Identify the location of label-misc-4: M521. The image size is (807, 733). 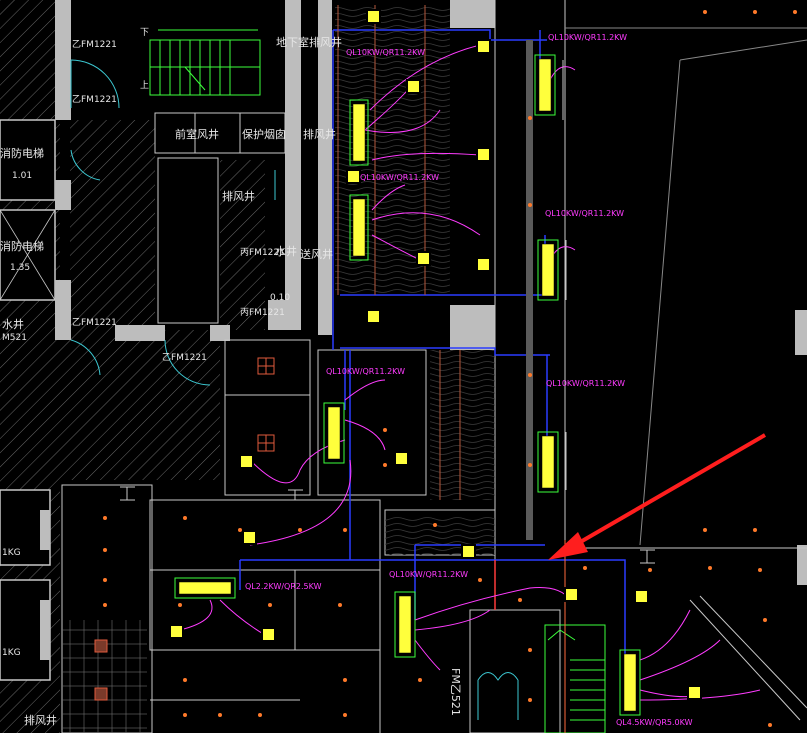
(14, 338).